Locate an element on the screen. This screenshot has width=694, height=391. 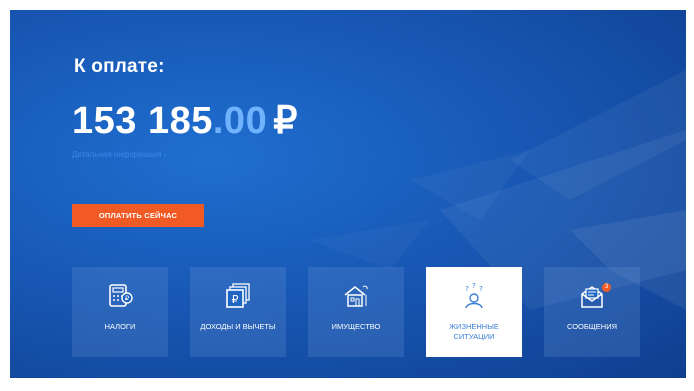
unread-badge: 3 is located at coordinates (606, 287).